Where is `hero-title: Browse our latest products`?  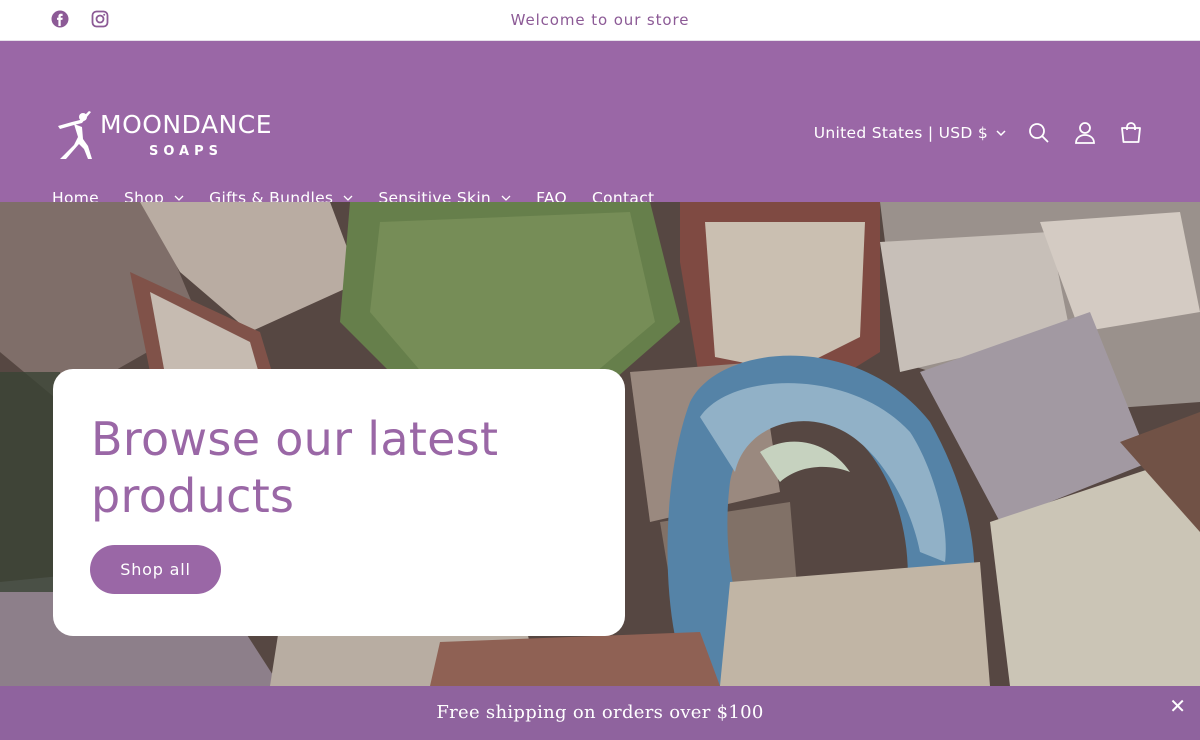
hero-title: Browse our latest products is located at coordinates (295, 467).